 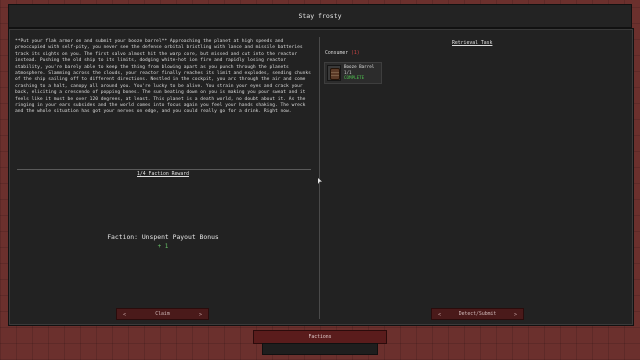 I want to click on submit-next-arrow: >, so click(x=515, y=315).